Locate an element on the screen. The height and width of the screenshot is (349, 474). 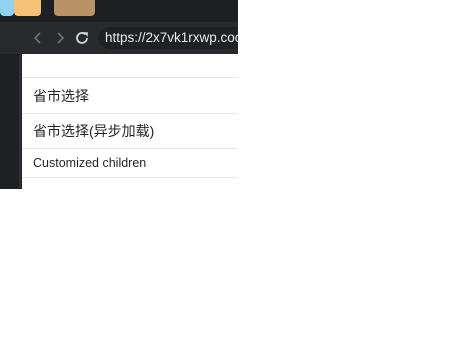
tab-favicon-tan is located at coordinates (74, 8).